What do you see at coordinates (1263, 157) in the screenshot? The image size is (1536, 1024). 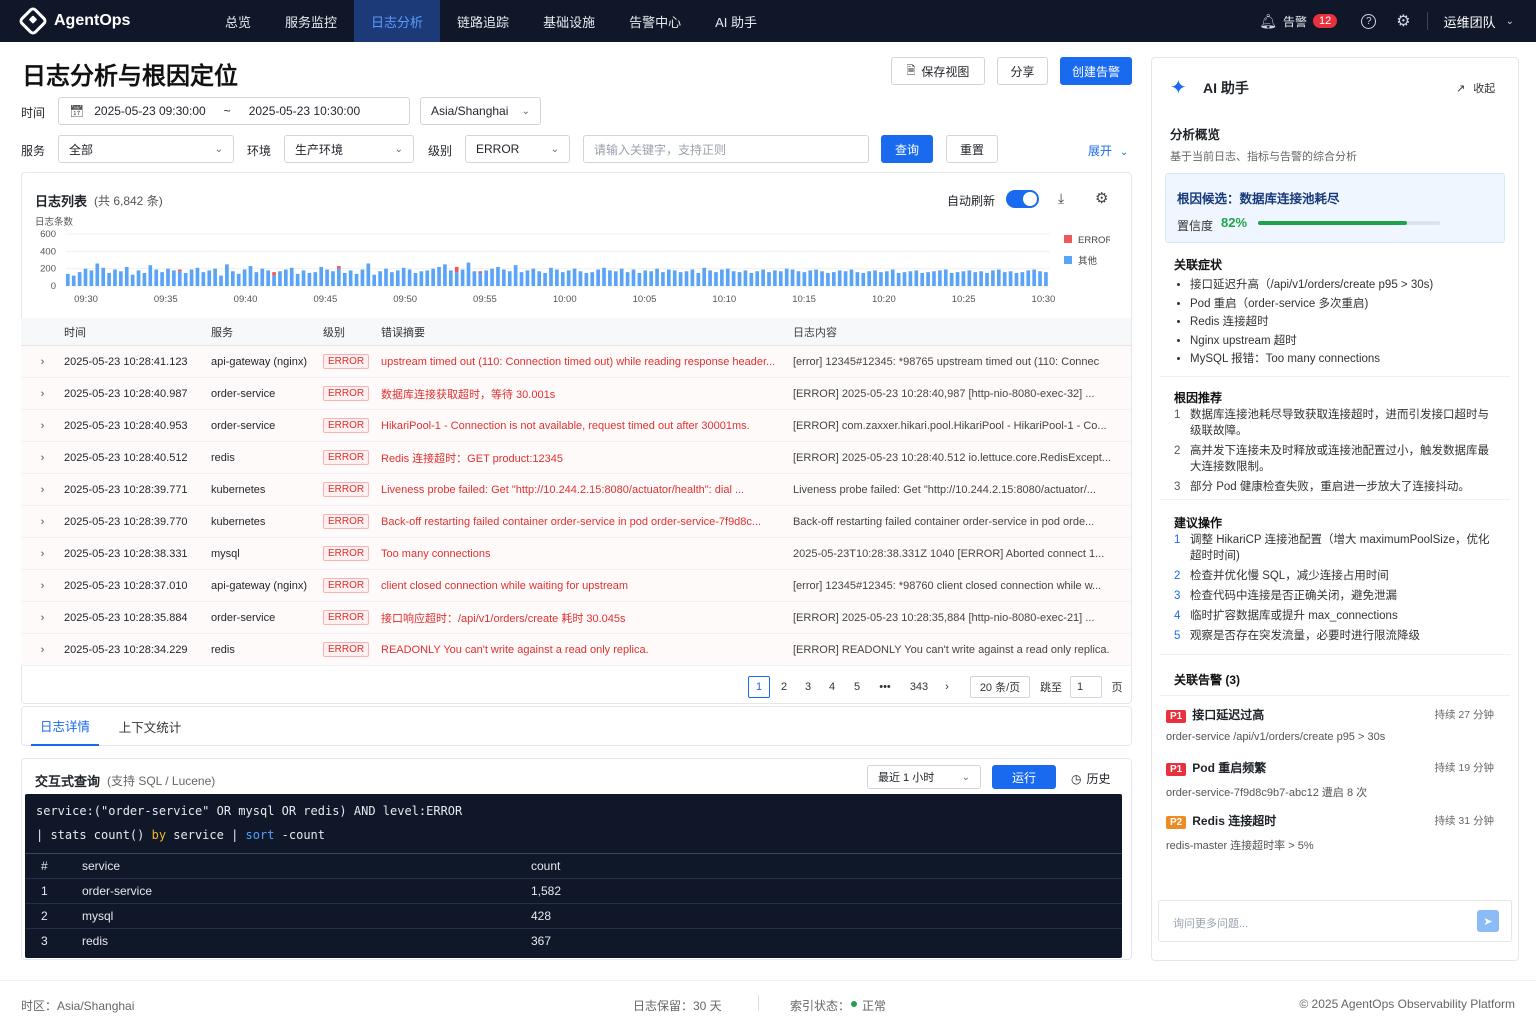 I see `overview-desc: 基于当前日志、指标与告警的综合分析` at bounding box center [1263, 157].